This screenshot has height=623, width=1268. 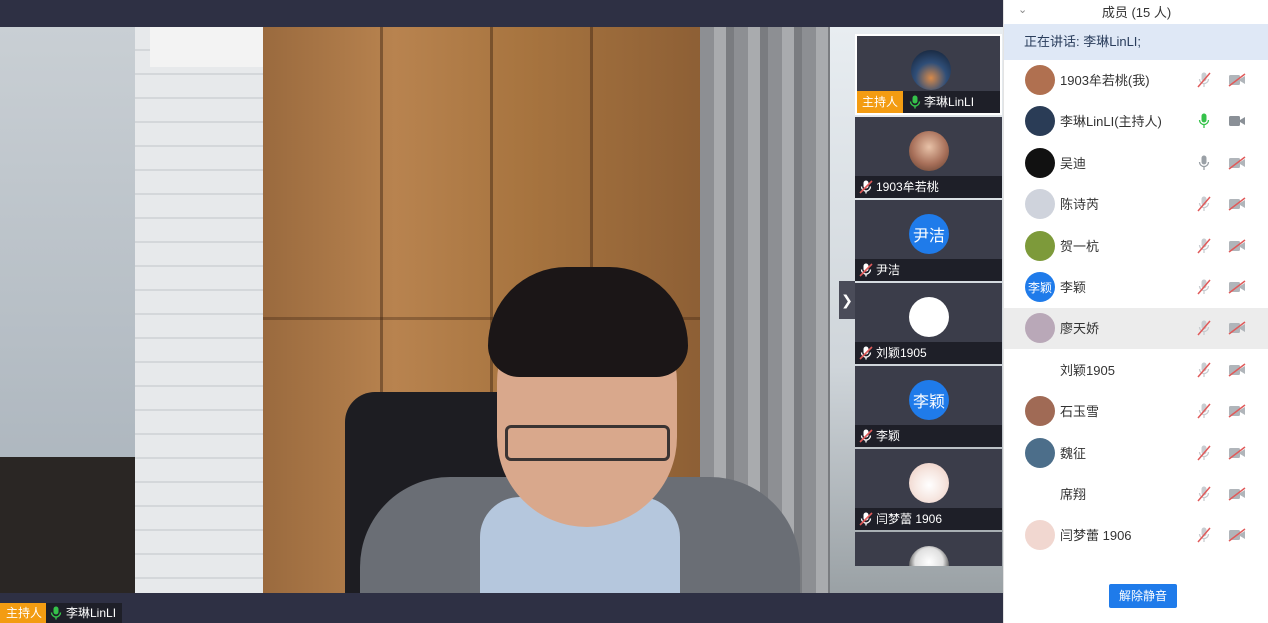 I want to click on thumbnail-name: 李颖, so click(x=888, y=436).